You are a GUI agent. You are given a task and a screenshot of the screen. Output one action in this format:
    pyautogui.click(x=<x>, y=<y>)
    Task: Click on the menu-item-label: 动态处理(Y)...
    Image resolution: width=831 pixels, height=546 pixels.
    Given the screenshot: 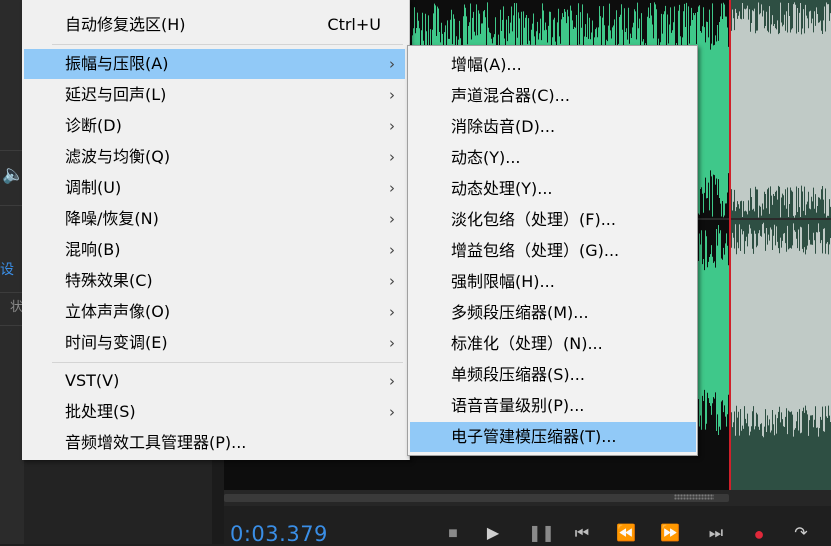 What is the action you would take?
    pyautogui.click(x=502, y=188)
    